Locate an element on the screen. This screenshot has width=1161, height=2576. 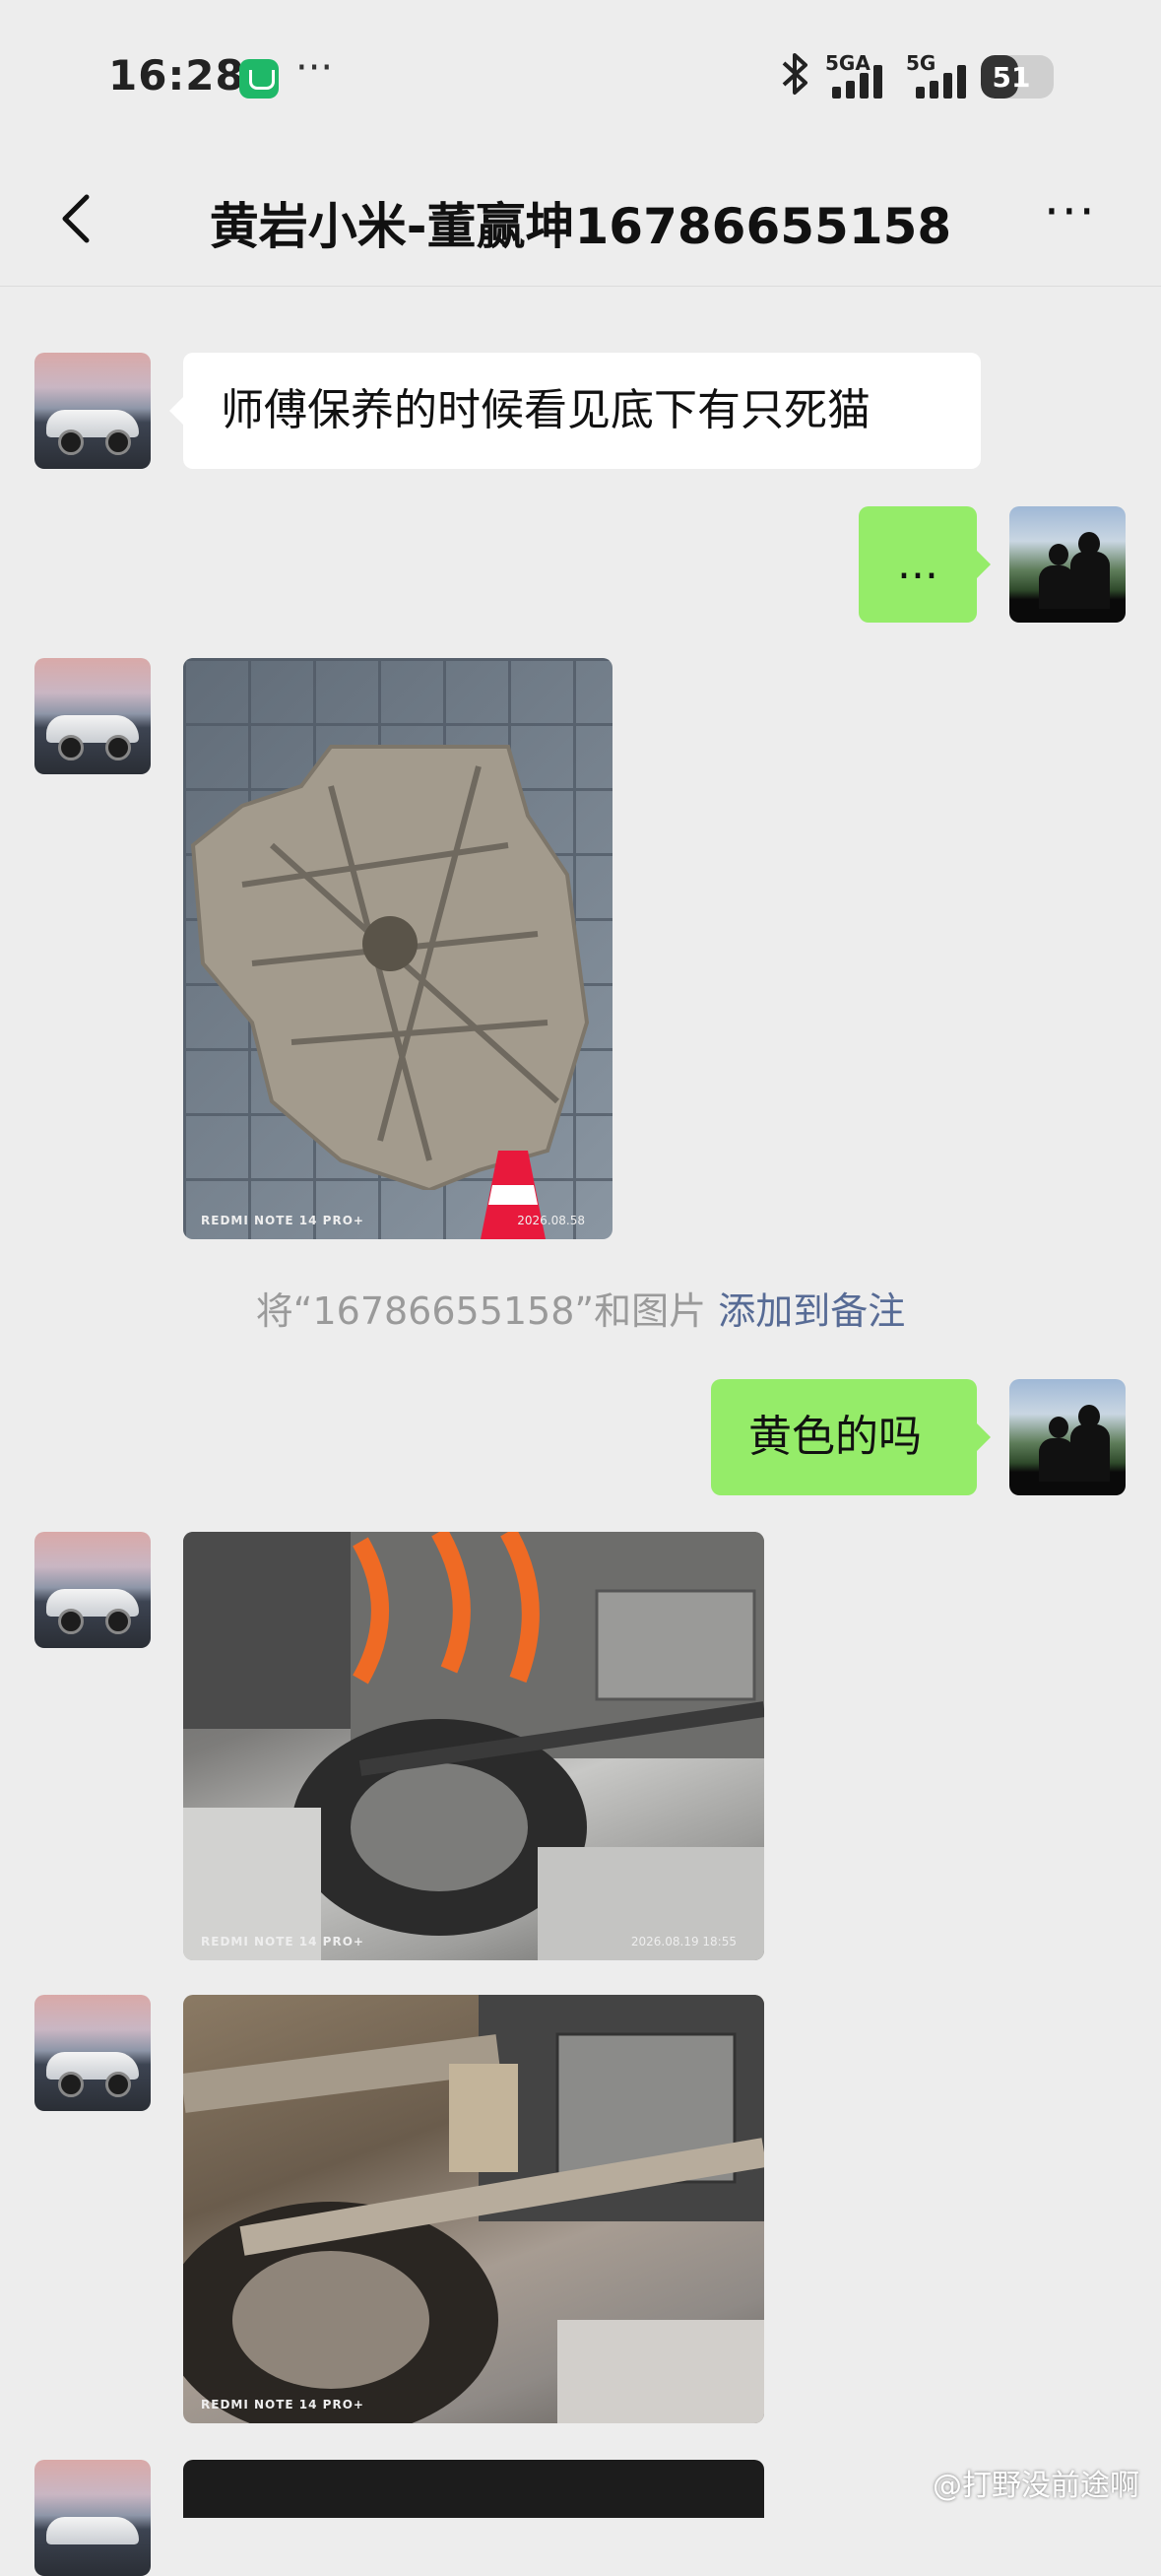
system-tip: 将“16786655158”和图片 添加到备注 is located at coordinates (580, 1308).